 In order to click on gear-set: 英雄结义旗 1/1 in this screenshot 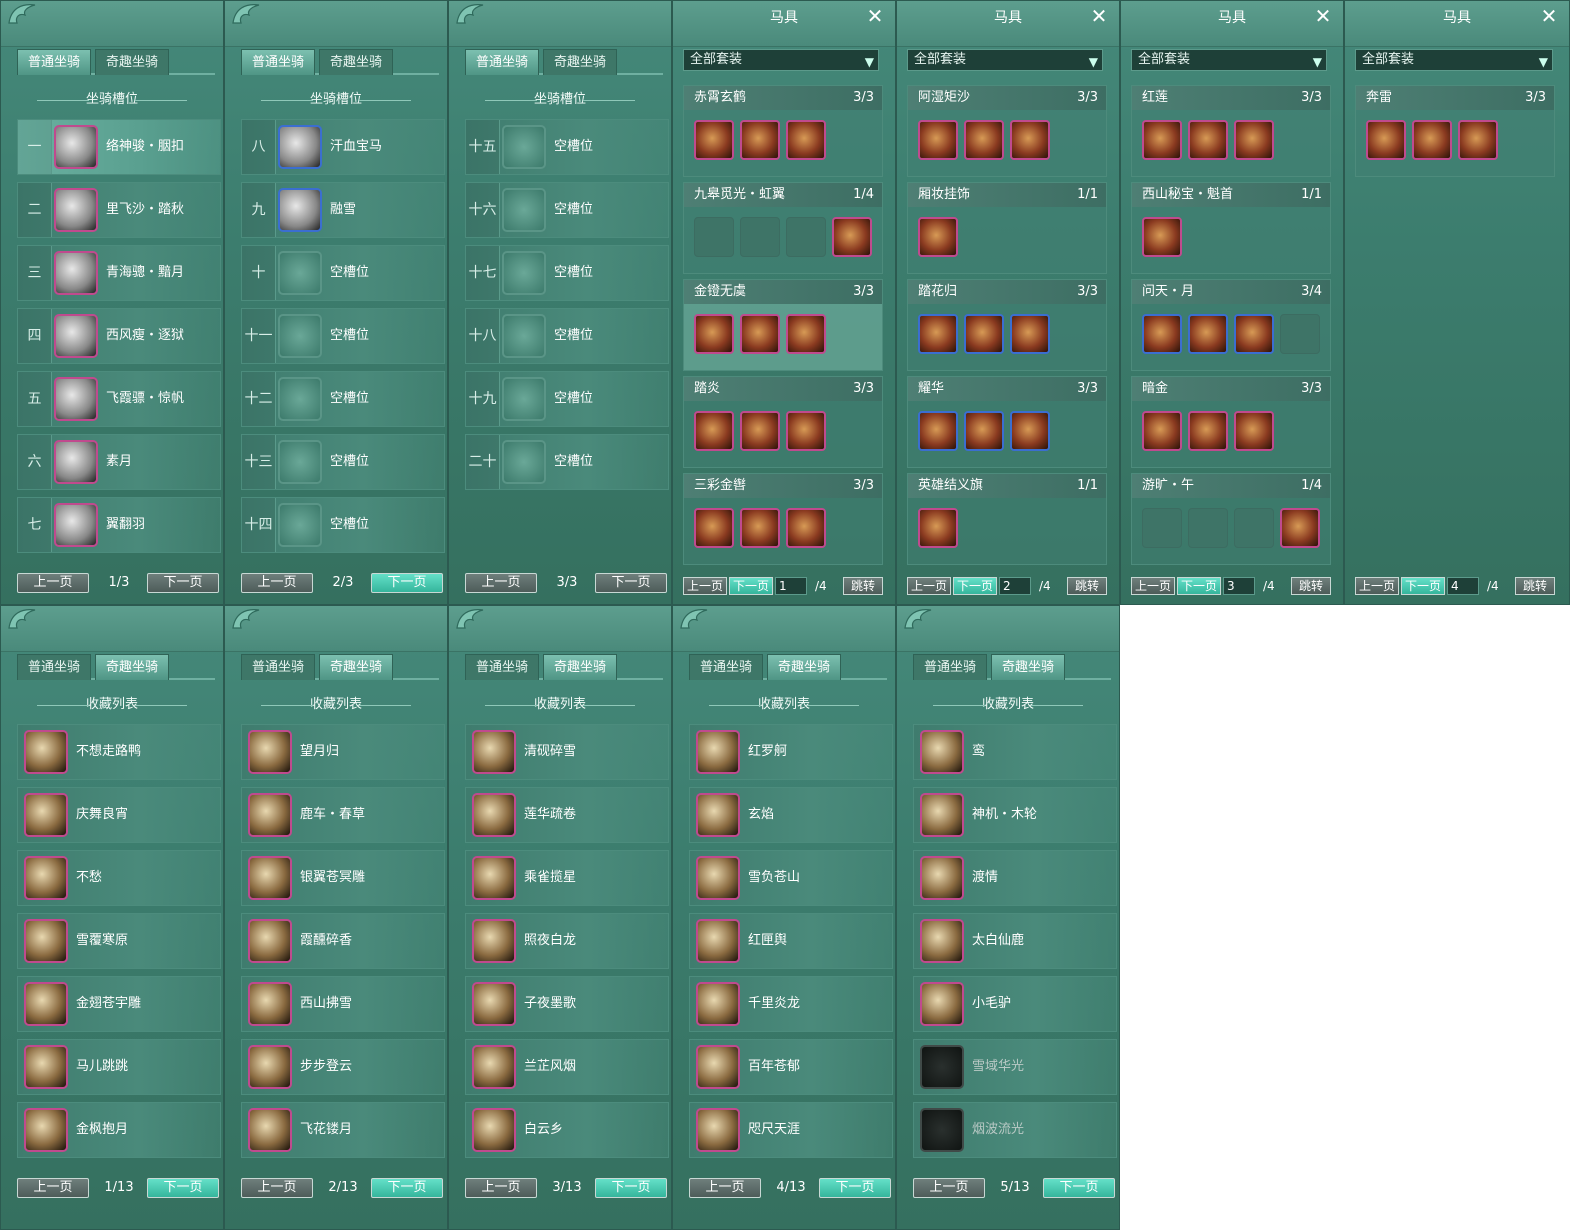, I will do `click(1007, 519)`.